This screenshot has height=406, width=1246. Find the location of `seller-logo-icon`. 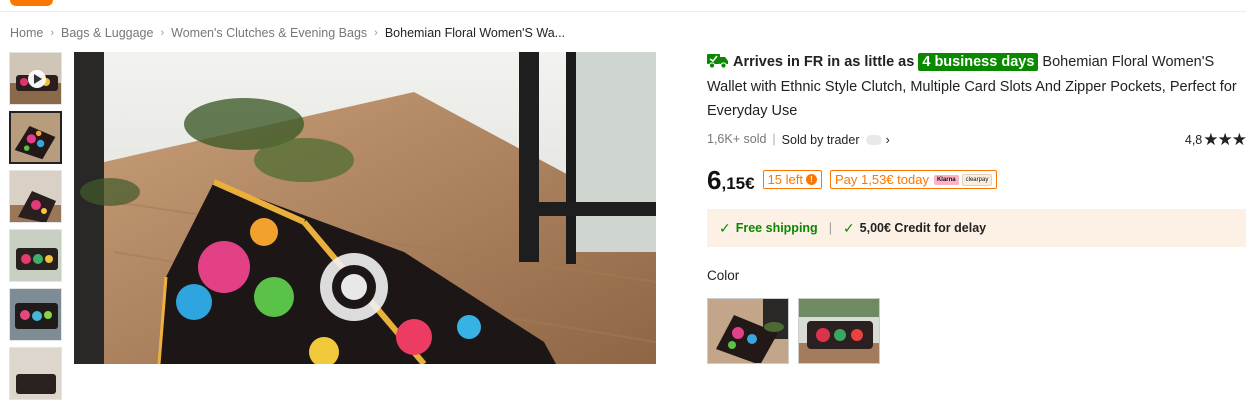

seller-logo-icon is located at coordinates (873, 139).